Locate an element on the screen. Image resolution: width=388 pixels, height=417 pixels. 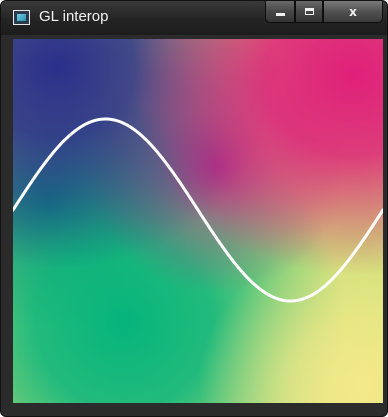
close-button: x is located at coordinates (353, 12).